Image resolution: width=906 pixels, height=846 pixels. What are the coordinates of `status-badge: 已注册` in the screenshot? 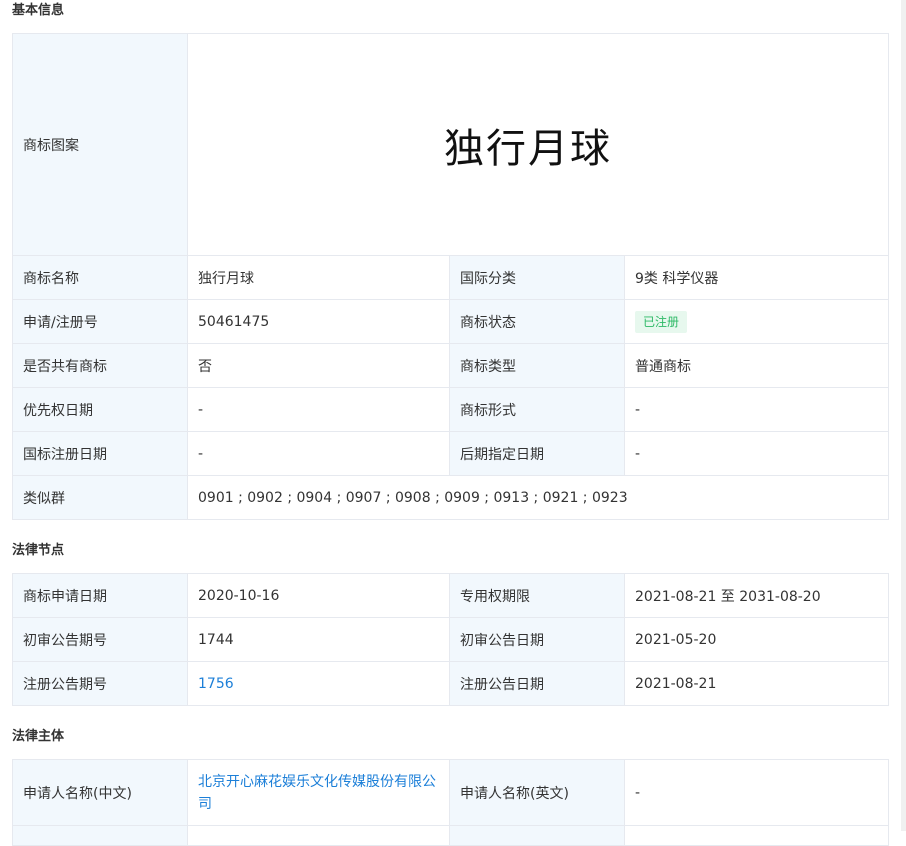 It's located at (661, 321).